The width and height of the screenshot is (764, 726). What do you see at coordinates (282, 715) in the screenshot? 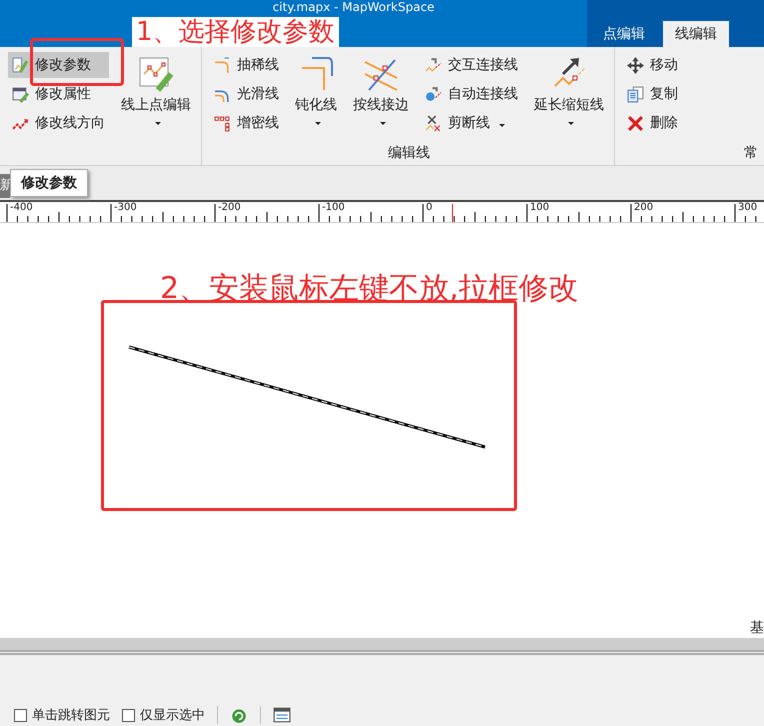
I see `table-window-icon` at bounding box center [282, 715].